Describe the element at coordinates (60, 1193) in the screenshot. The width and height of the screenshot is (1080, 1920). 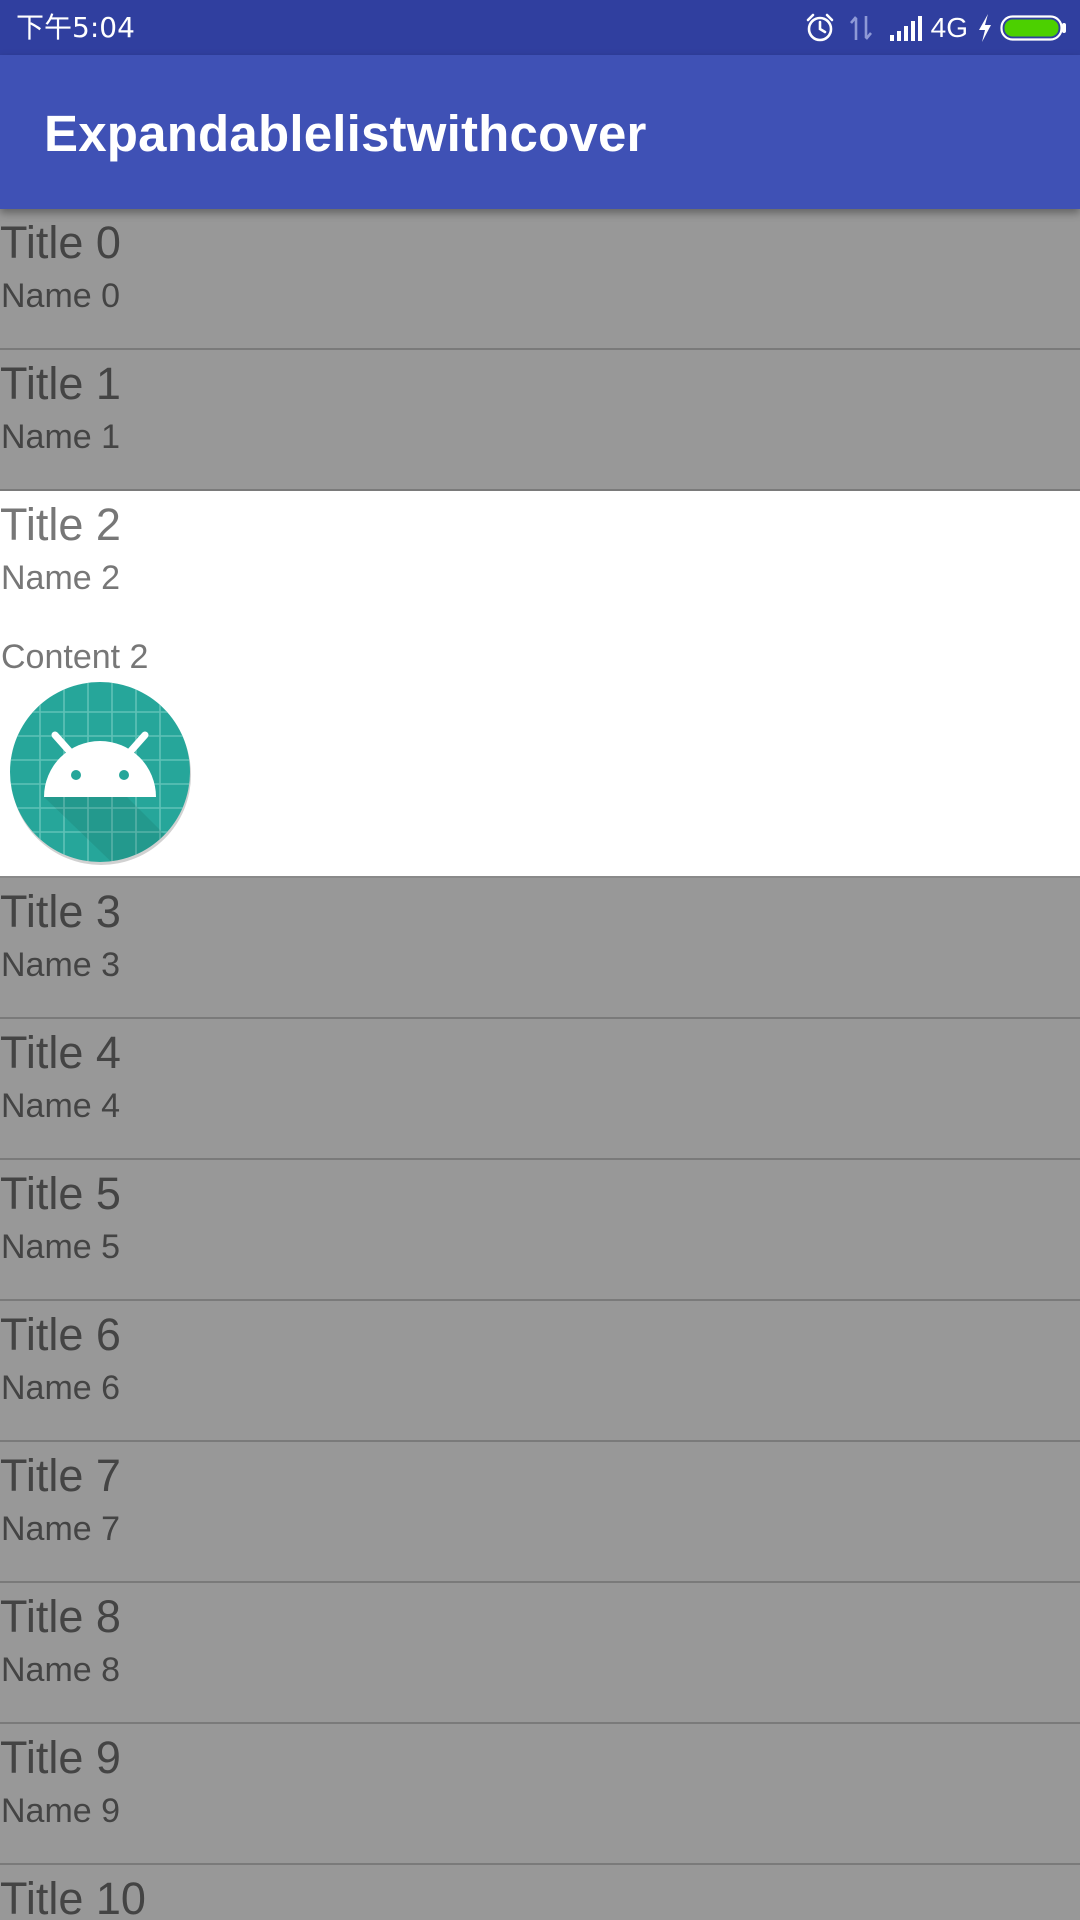
I see `group-title: Title 5` at that location.